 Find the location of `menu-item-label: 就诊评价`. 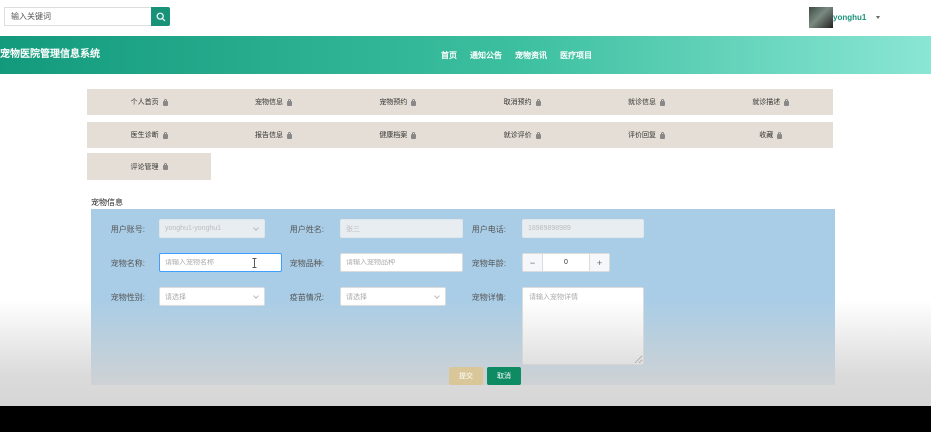

menu-item-label: 就诊评价 is located at coordinates (517, 135).